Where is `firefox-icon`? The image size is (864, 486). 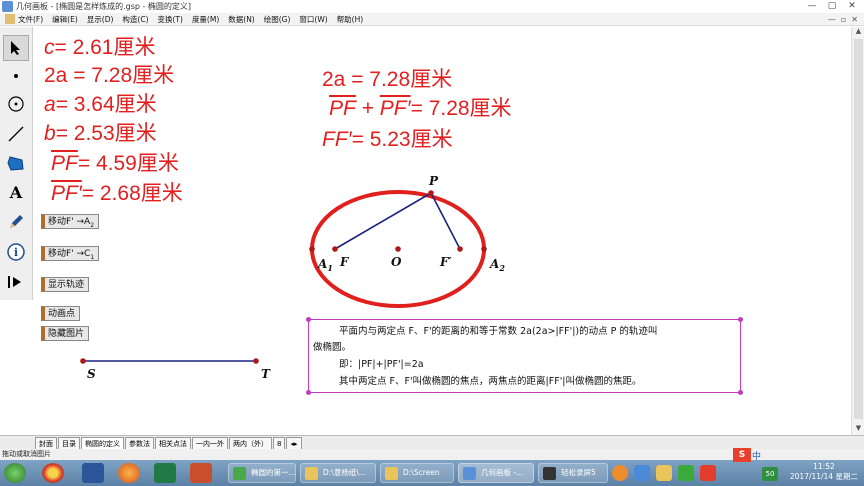
firefox-icon is located at coordinates (129, 473).